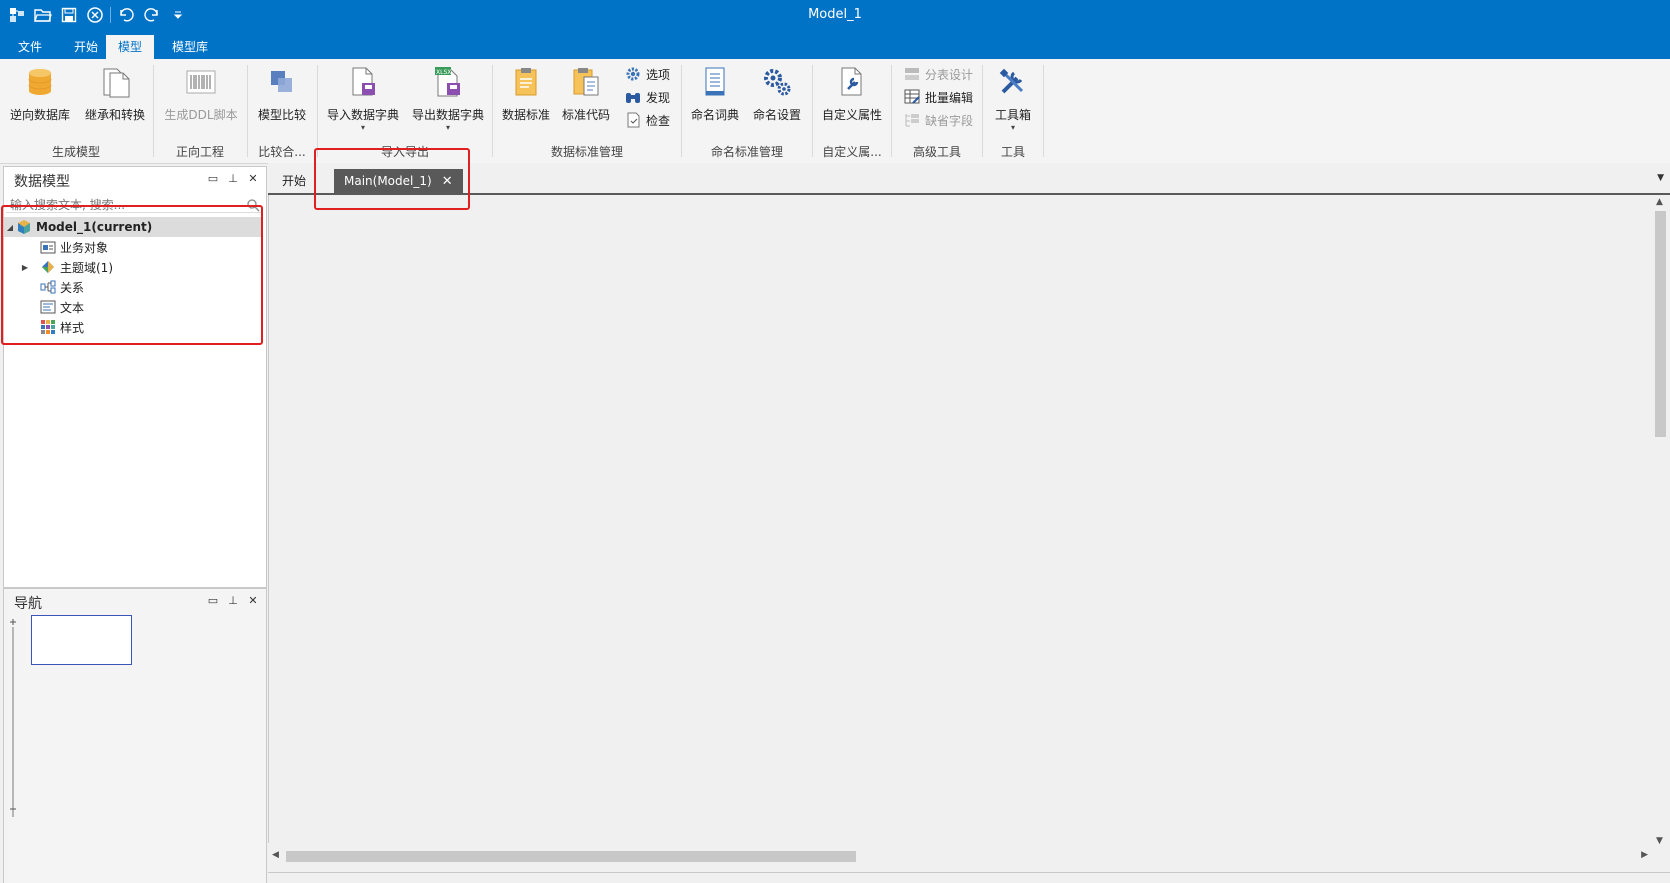 This screenshot has height=883, width=1670. What do you see at coordinates (1011, 81) in the screenshot?
I see `tools-icon` at bounding box center [1011, 81].